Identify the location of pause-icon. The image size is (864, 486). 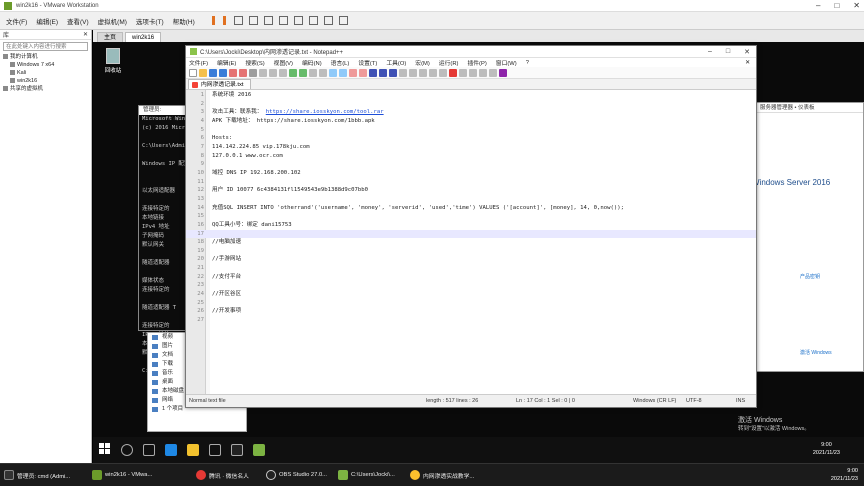
(213, 20).